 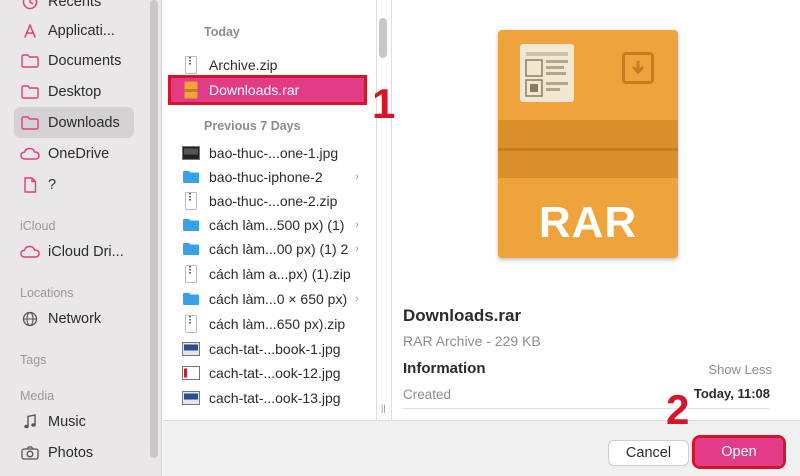 I want to click on file-name: bao-thuc-iphone-2, so click(x=266, y=177).